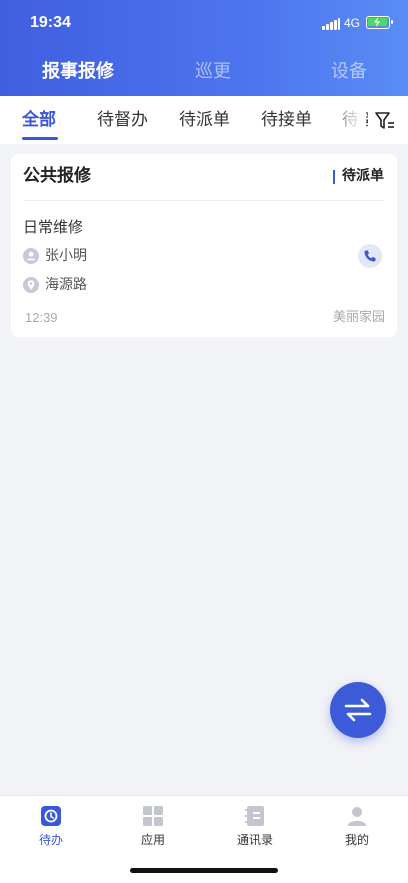 This screenshot has width=408, height=883. I want to click on filter-tabs: 全部 待督办 待派单 待接单 待接, so click(204, 120).